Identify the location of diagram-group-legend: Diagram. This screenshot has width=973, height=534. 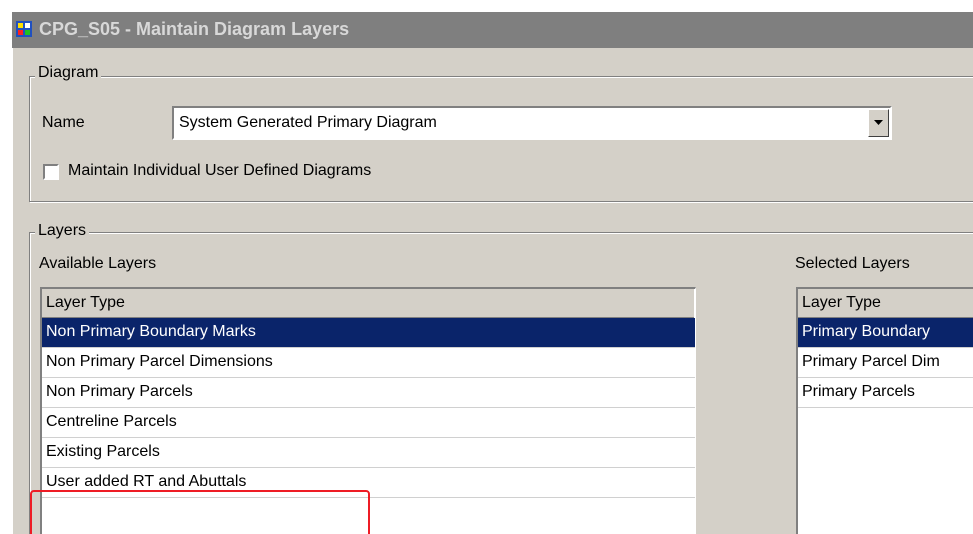
(68, 73).